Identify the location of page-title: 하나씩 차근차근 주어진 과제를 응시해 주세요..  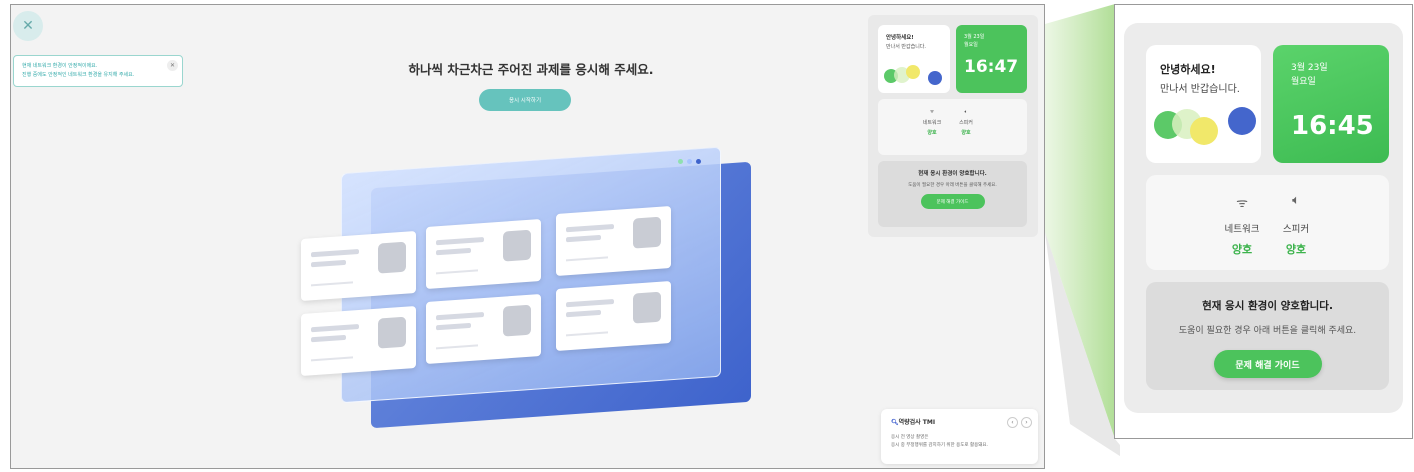
(531, 69).